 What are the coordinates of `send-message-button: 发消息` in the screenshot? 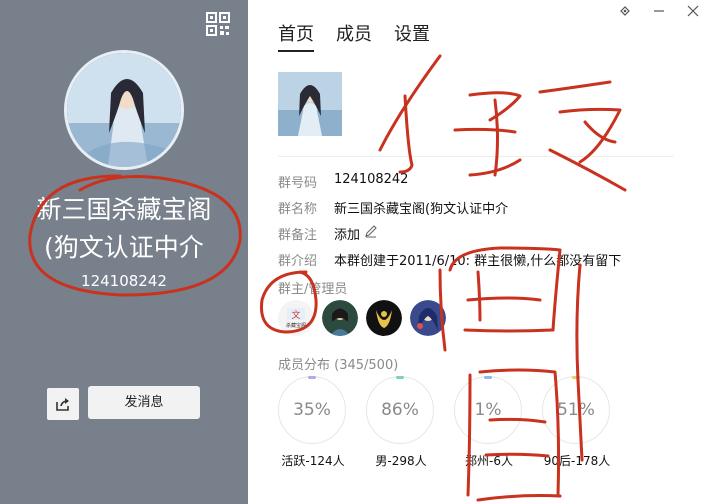 It's located at (144, 402).